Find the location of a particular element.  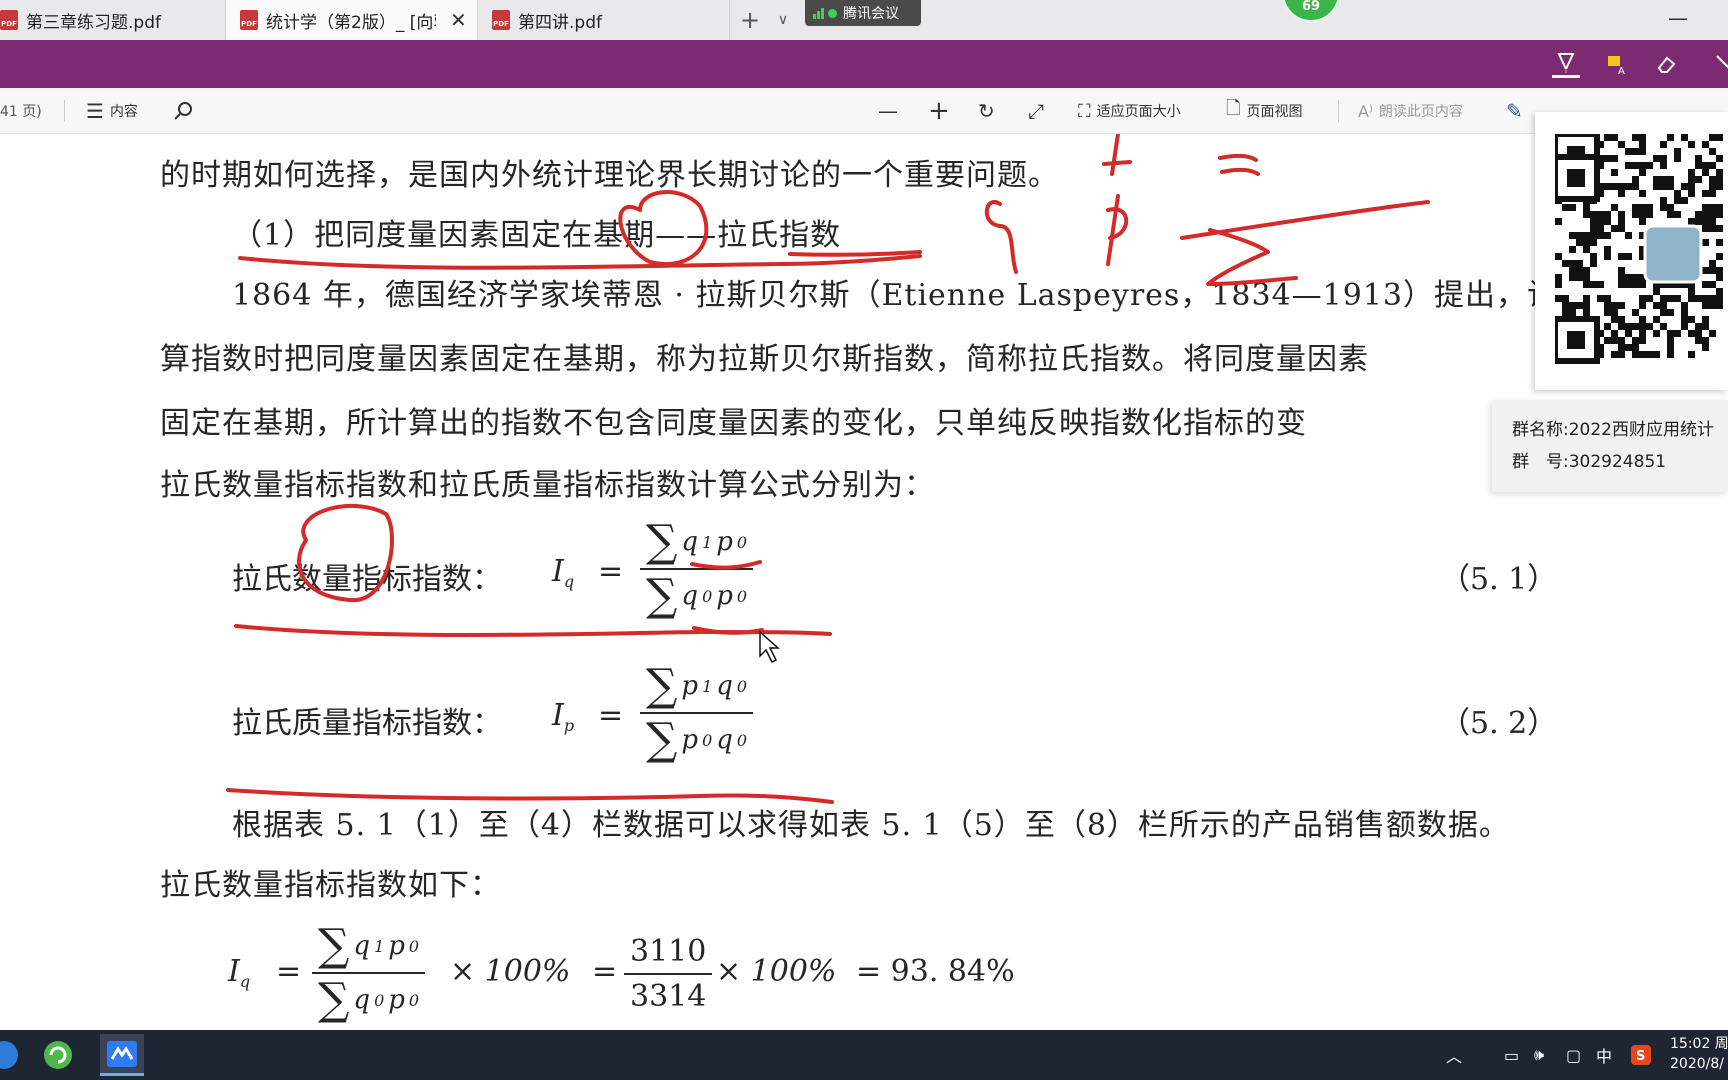

tab-list-chevron-icon: ∨ is located at coordinates (783, 20).